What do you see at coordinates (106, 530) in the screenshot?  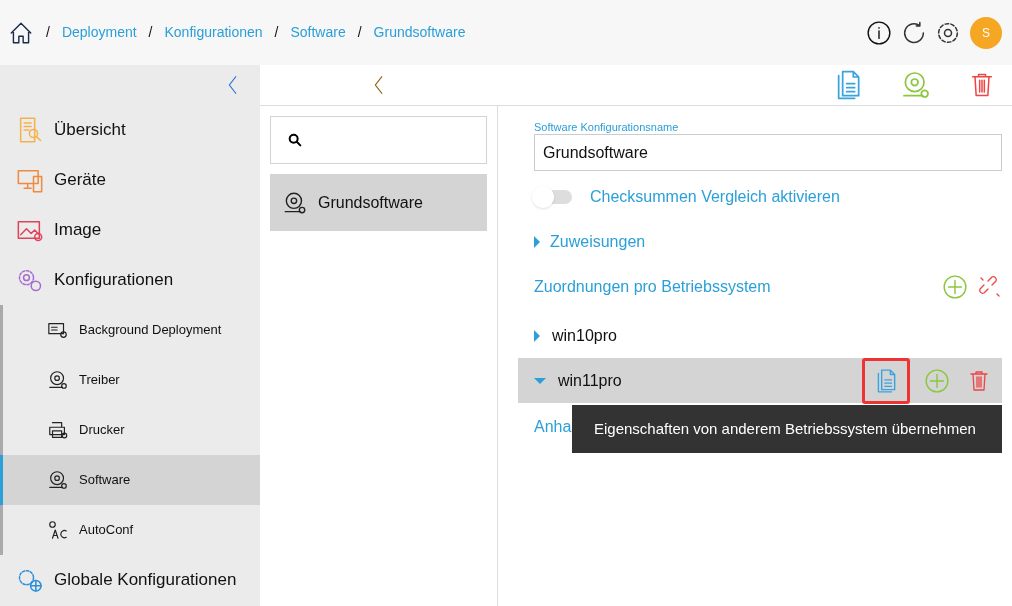 I see `sidebar-label: AutoConf` at bounding box center [106, 530].